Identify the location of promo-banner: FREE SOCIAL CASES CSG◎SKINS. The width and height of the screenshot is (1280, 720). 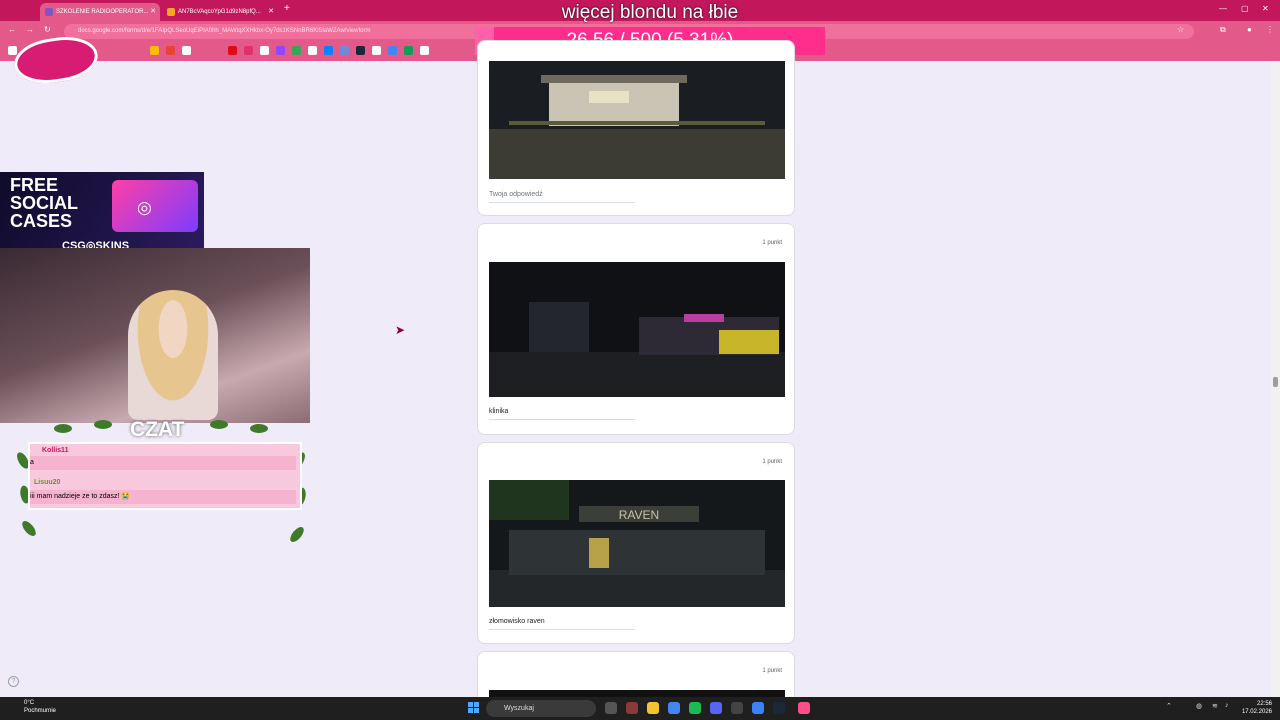
(102, 213).